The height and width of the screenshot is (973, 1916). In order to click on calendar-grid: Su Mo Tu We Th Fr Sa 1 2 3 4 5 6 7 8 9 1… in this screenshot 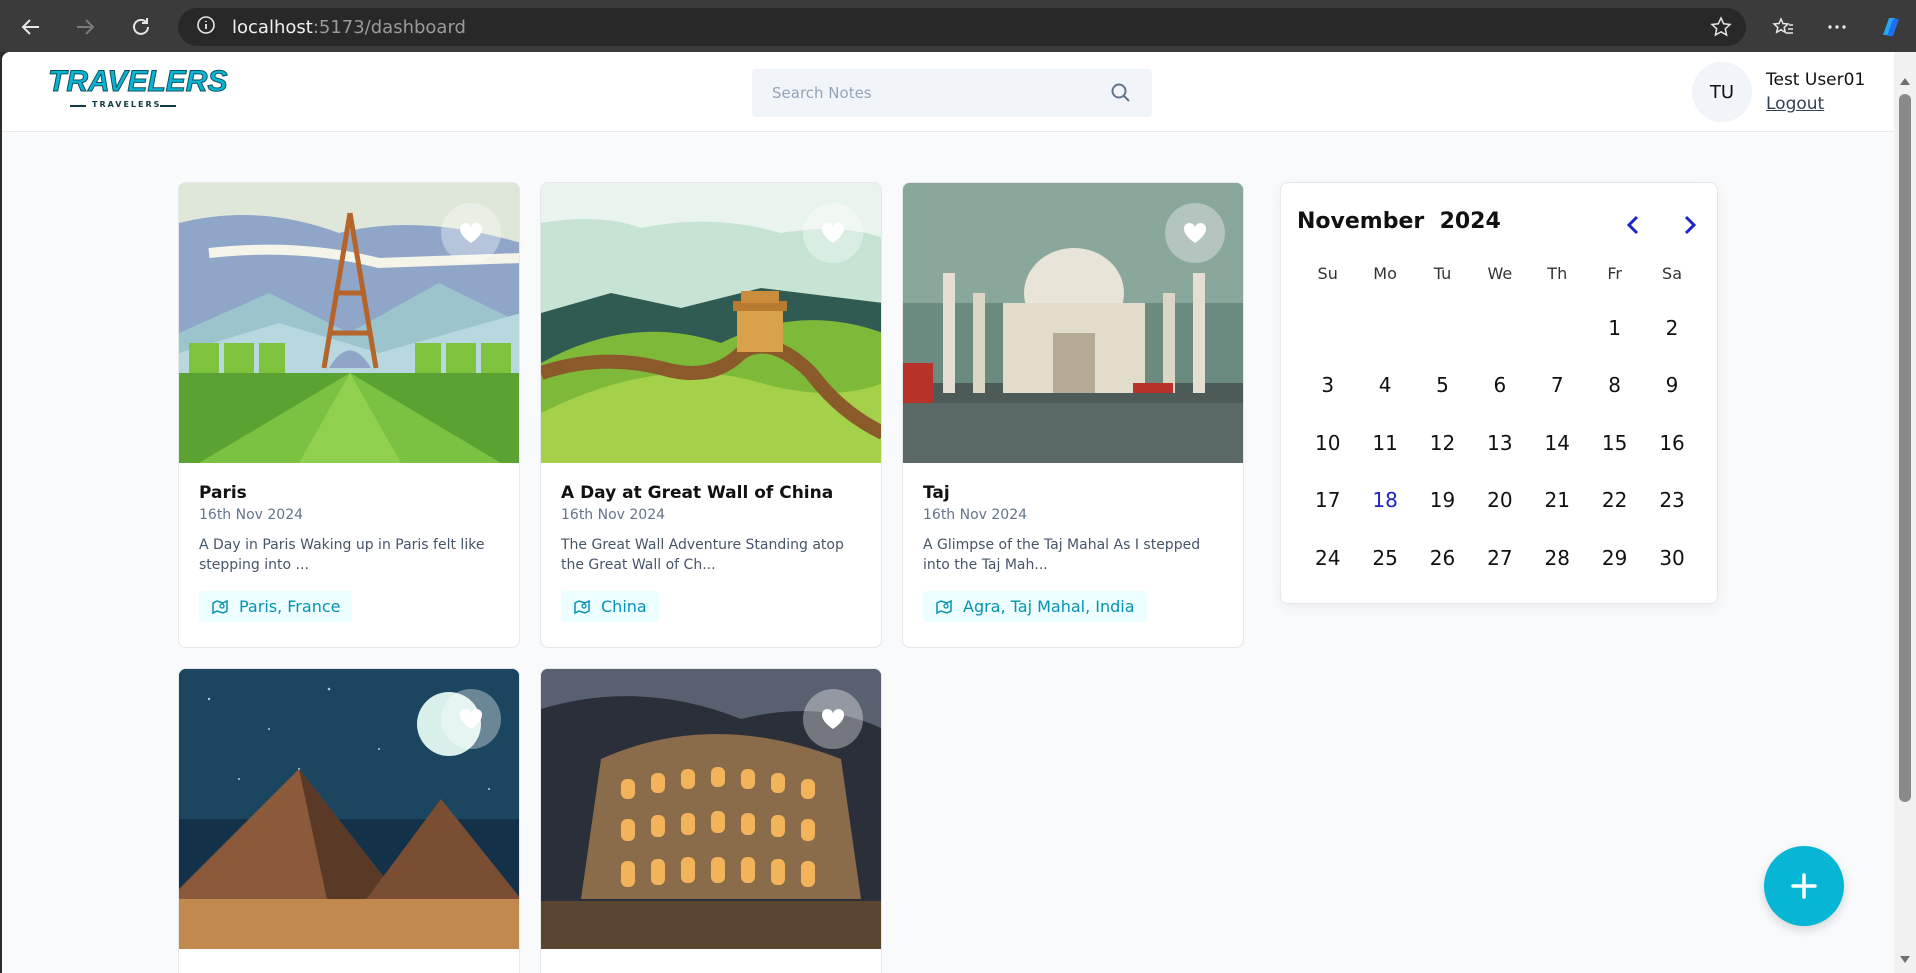, I will do `click(1500, 425)`.